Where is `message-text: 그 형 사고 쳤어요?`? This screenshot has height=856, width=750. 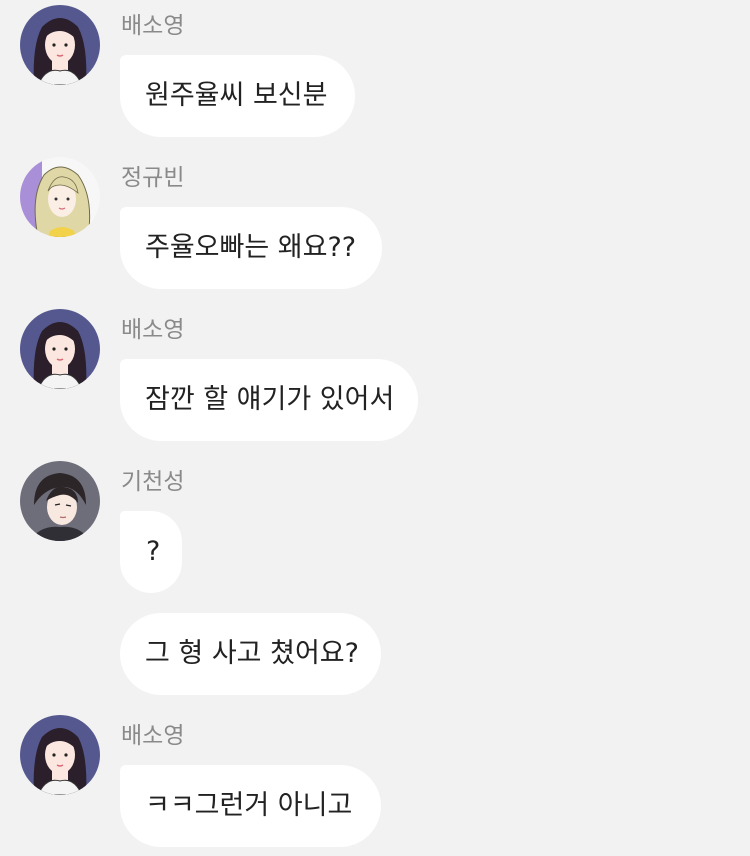 message-text: 그 형 사고 쳤어요? is located at coordinates (252, 653).